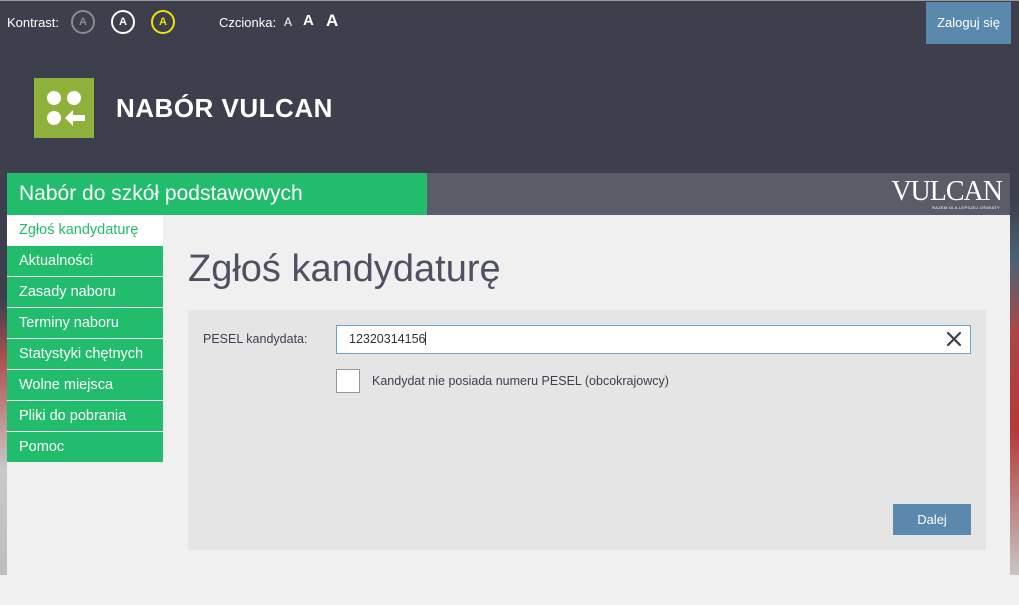  What do you see at coordinates (332, 21) in the screenshot?
I see `font-large-button: A` at bounding box center [332, 21].